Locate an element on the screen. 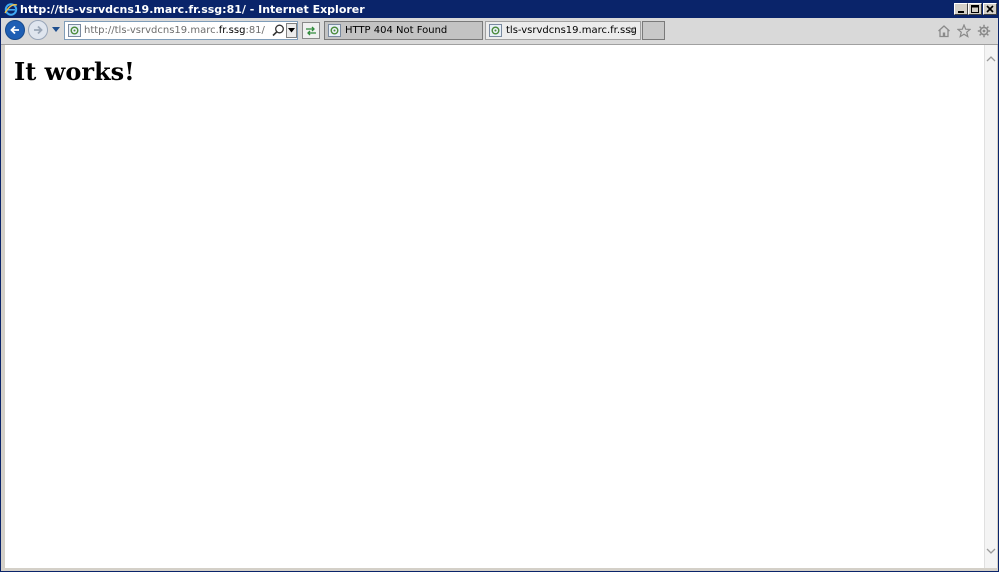 This screenshot has width=999, height=572. tab-label: HTTP 404 Not Found is located at coordinates (396, 30).